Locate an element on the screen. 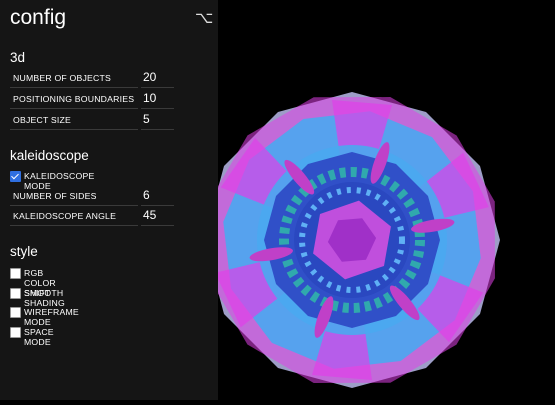 This screenshot has width=555, height=405. object-size-input is located at coordinates (158, 119).